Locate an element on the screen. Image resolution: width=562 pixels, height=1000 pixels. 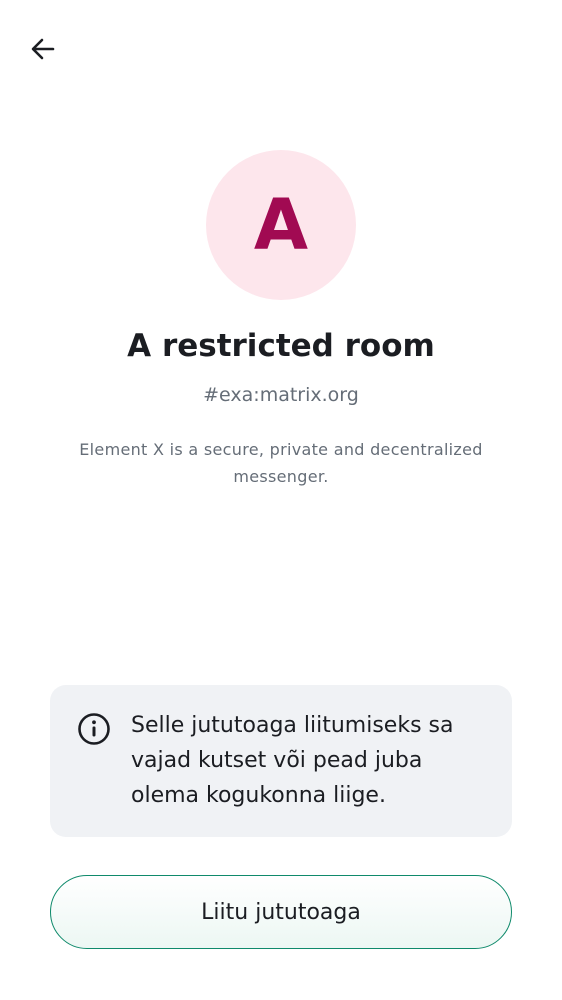
arrow-left-icon is located at coordinates (43, 49).